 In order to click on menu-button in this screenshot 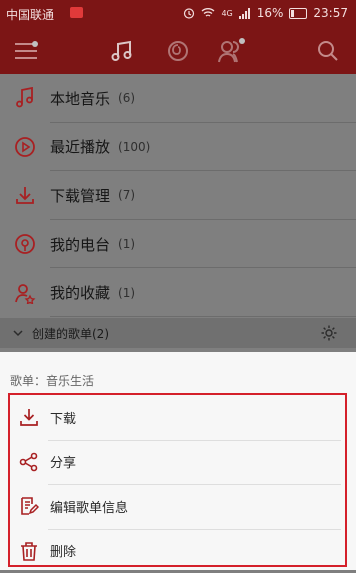, I will do `click(26, 51)`.